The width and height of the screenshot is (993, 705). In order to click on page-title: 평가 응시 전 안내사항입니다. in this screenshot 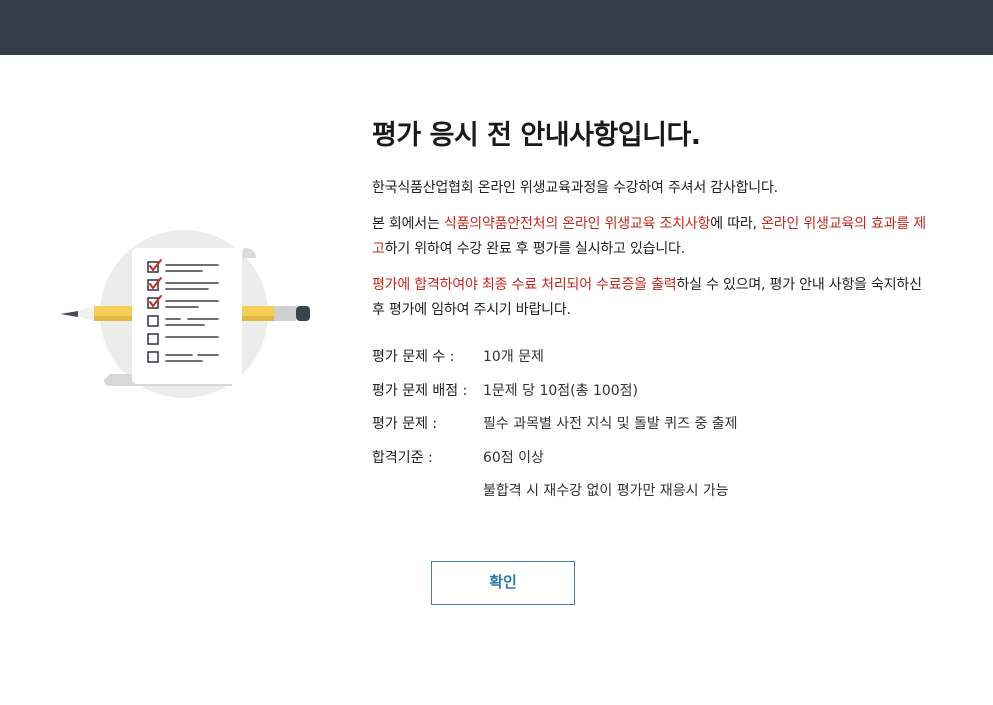, I will do `click(536, 135)`.